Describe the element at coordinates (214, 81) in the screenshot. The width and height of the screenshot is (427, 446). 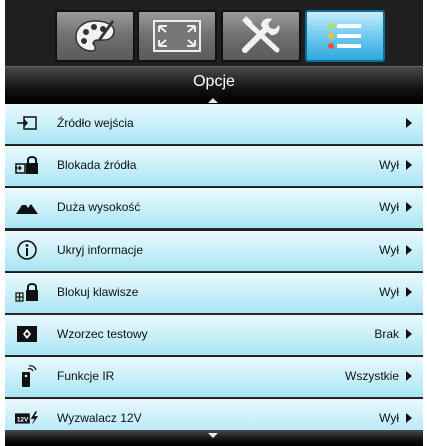
I see `page-title: Opcje` at that location.